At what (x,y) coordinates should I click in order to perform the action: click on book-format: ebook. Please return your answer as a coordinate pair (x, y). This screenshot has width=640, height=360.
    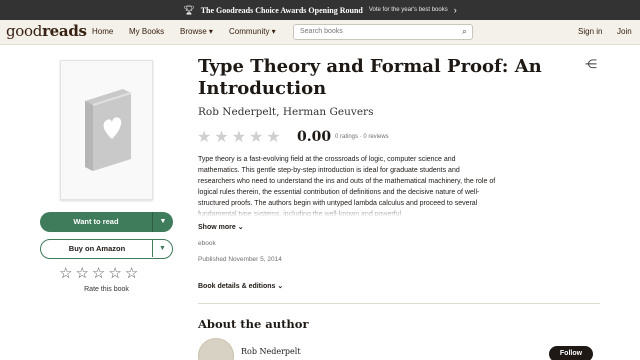
    Looking at the image, I should click on (207, 243).